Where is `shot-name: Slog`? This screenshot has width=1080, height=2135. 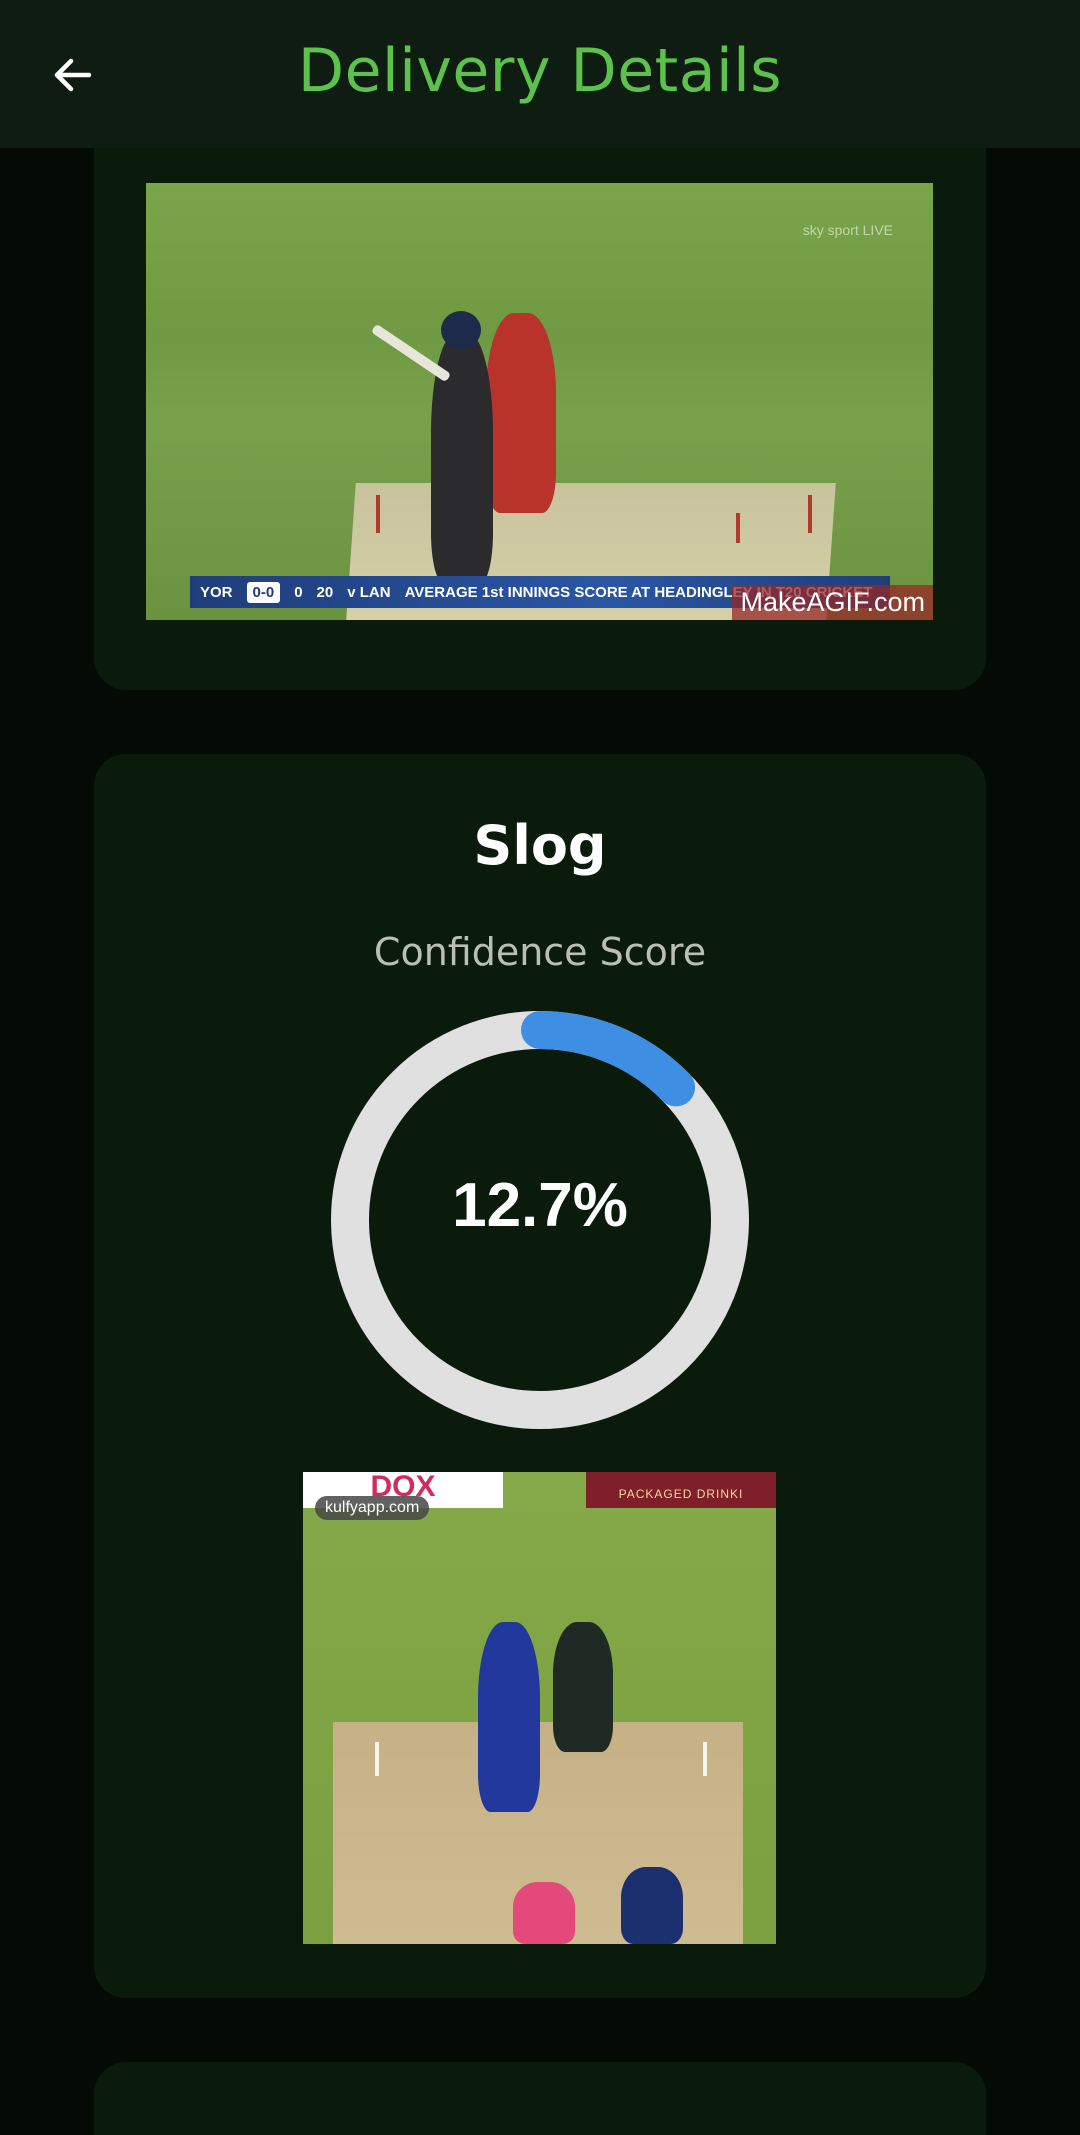
shot-name: Slog is located at coordinates (540, 845).